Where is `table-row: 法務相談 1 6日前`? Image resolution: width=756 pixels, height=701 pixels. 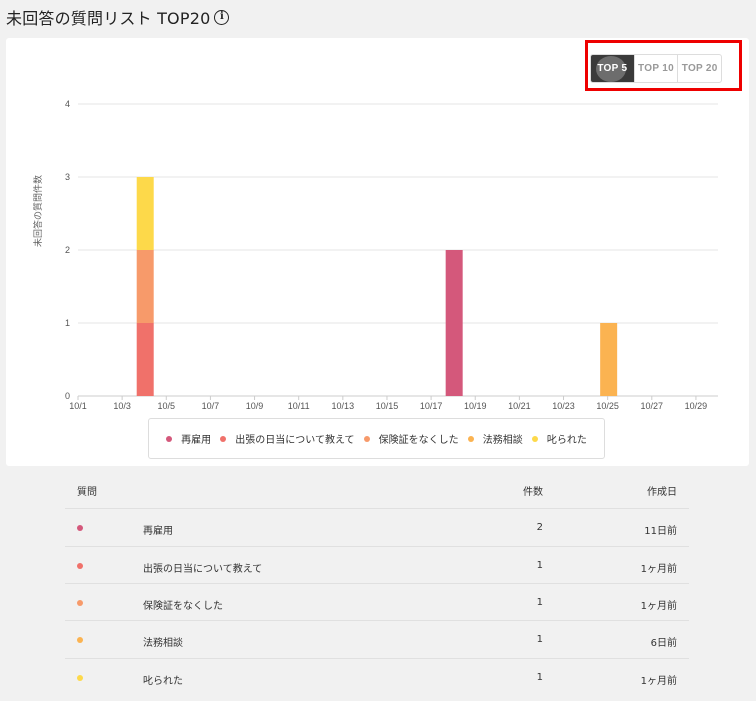
table-row: 法務相談 1 6日前 is located at coordinates (377, 639).